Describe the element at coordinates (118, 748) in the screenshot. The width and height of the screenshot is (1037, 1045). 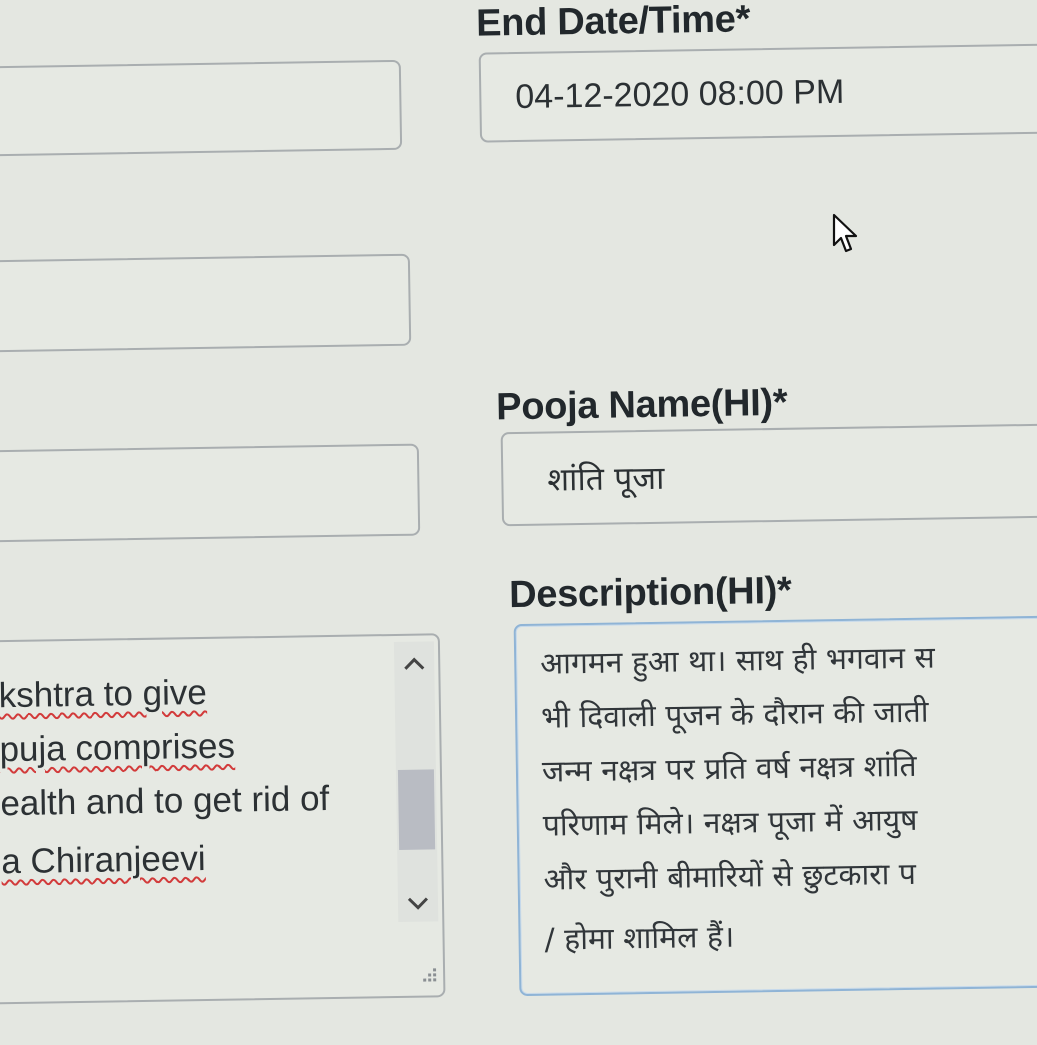
I see `description-en-line: puja comprises` at that location.